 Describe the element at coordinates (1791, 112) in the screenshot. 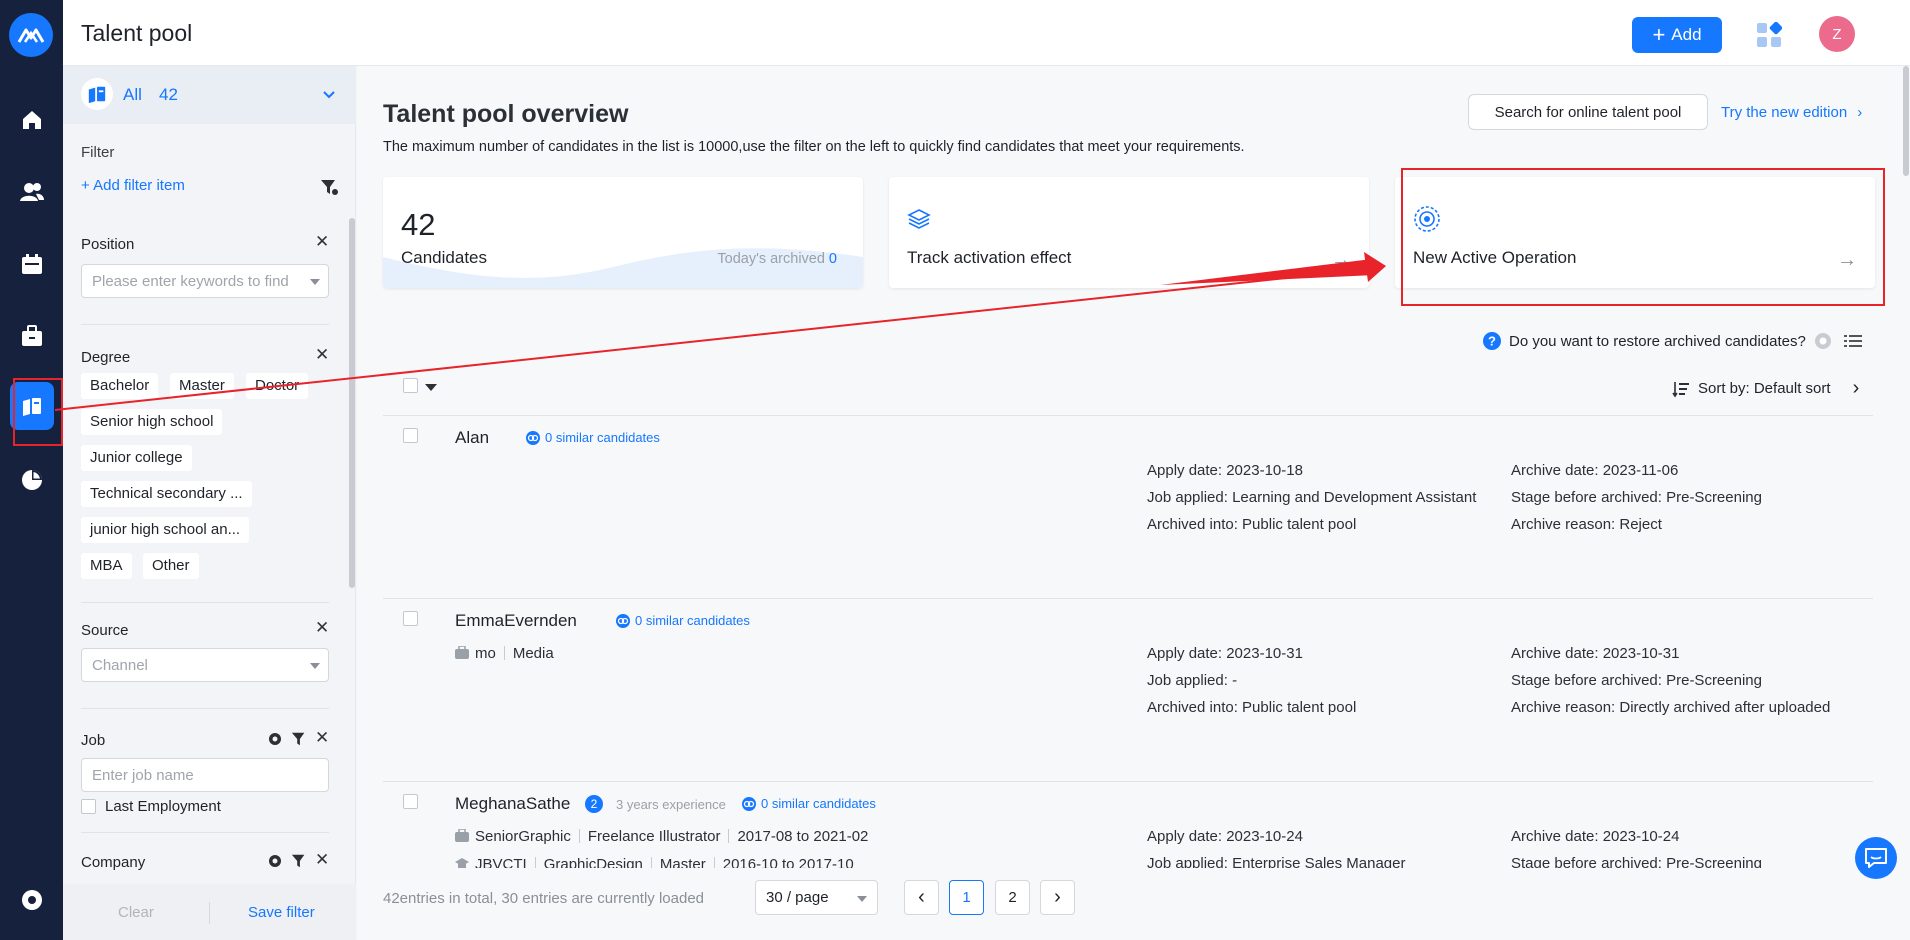

I see `try-new-edition-link: Try the new edition ›` at that location.